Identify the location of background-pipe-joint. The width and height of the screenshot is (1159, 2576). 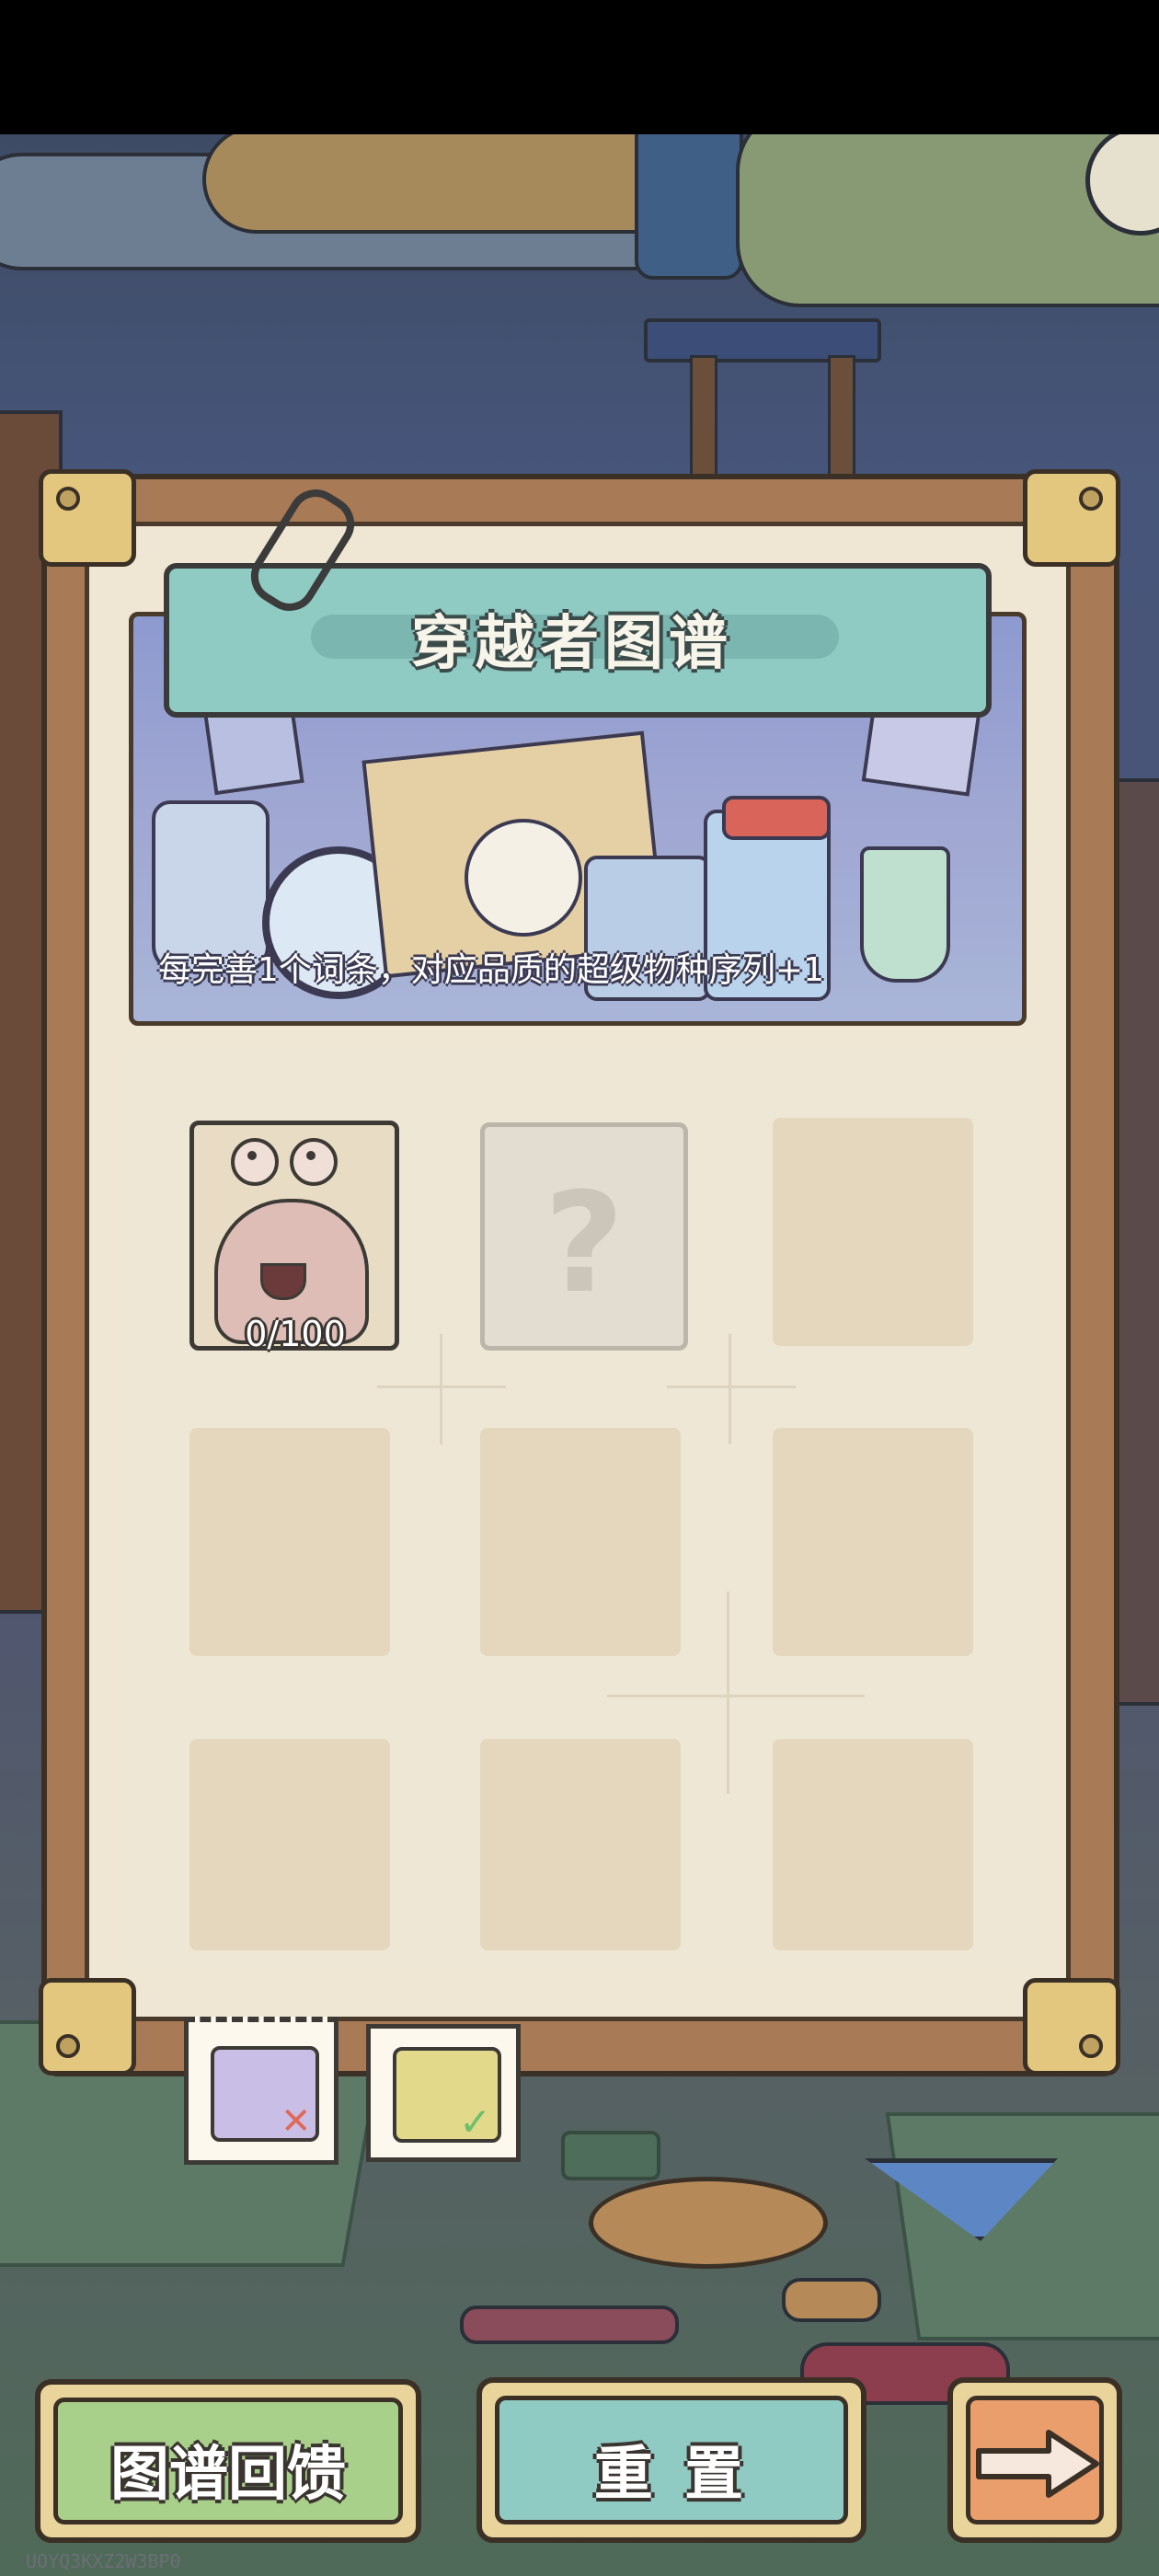
(689, 207).